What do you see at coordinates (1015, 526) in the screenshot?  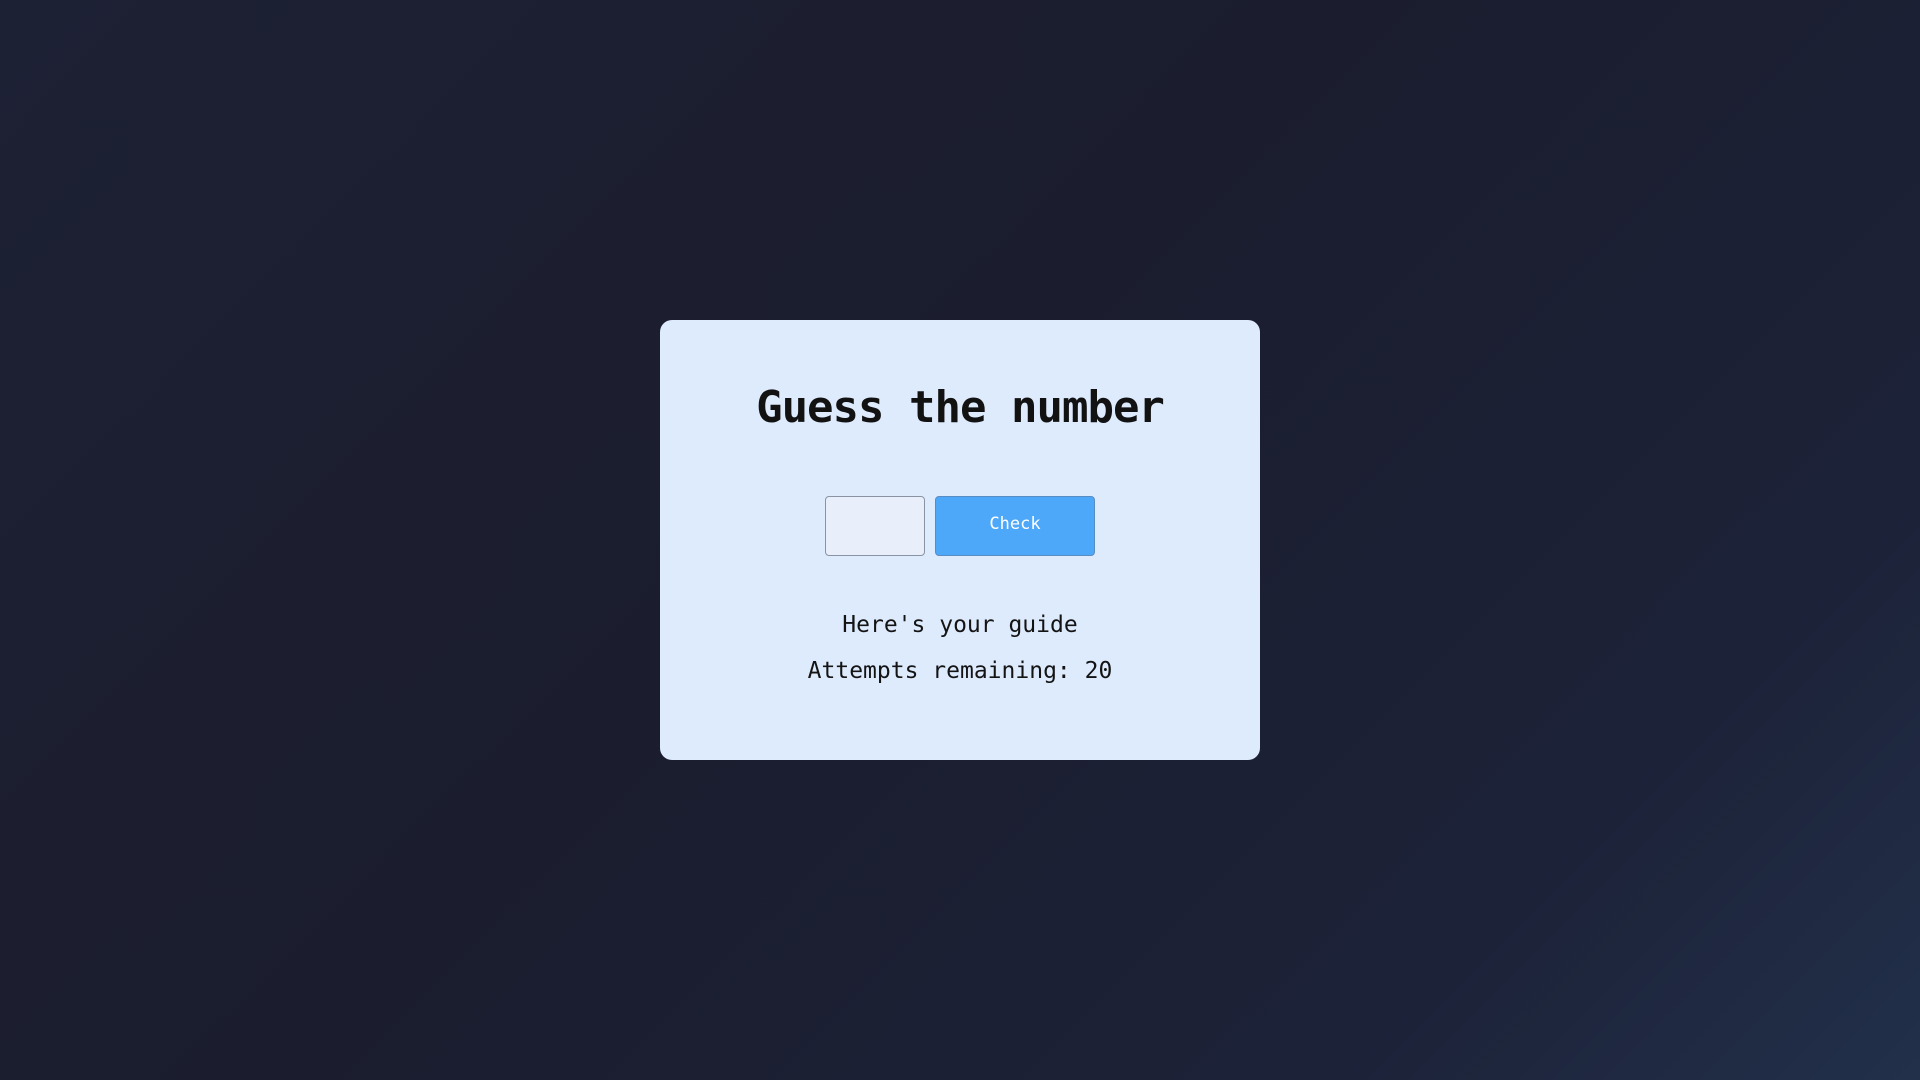 I see `check-button: Check` at bounding box center [1015, 526].